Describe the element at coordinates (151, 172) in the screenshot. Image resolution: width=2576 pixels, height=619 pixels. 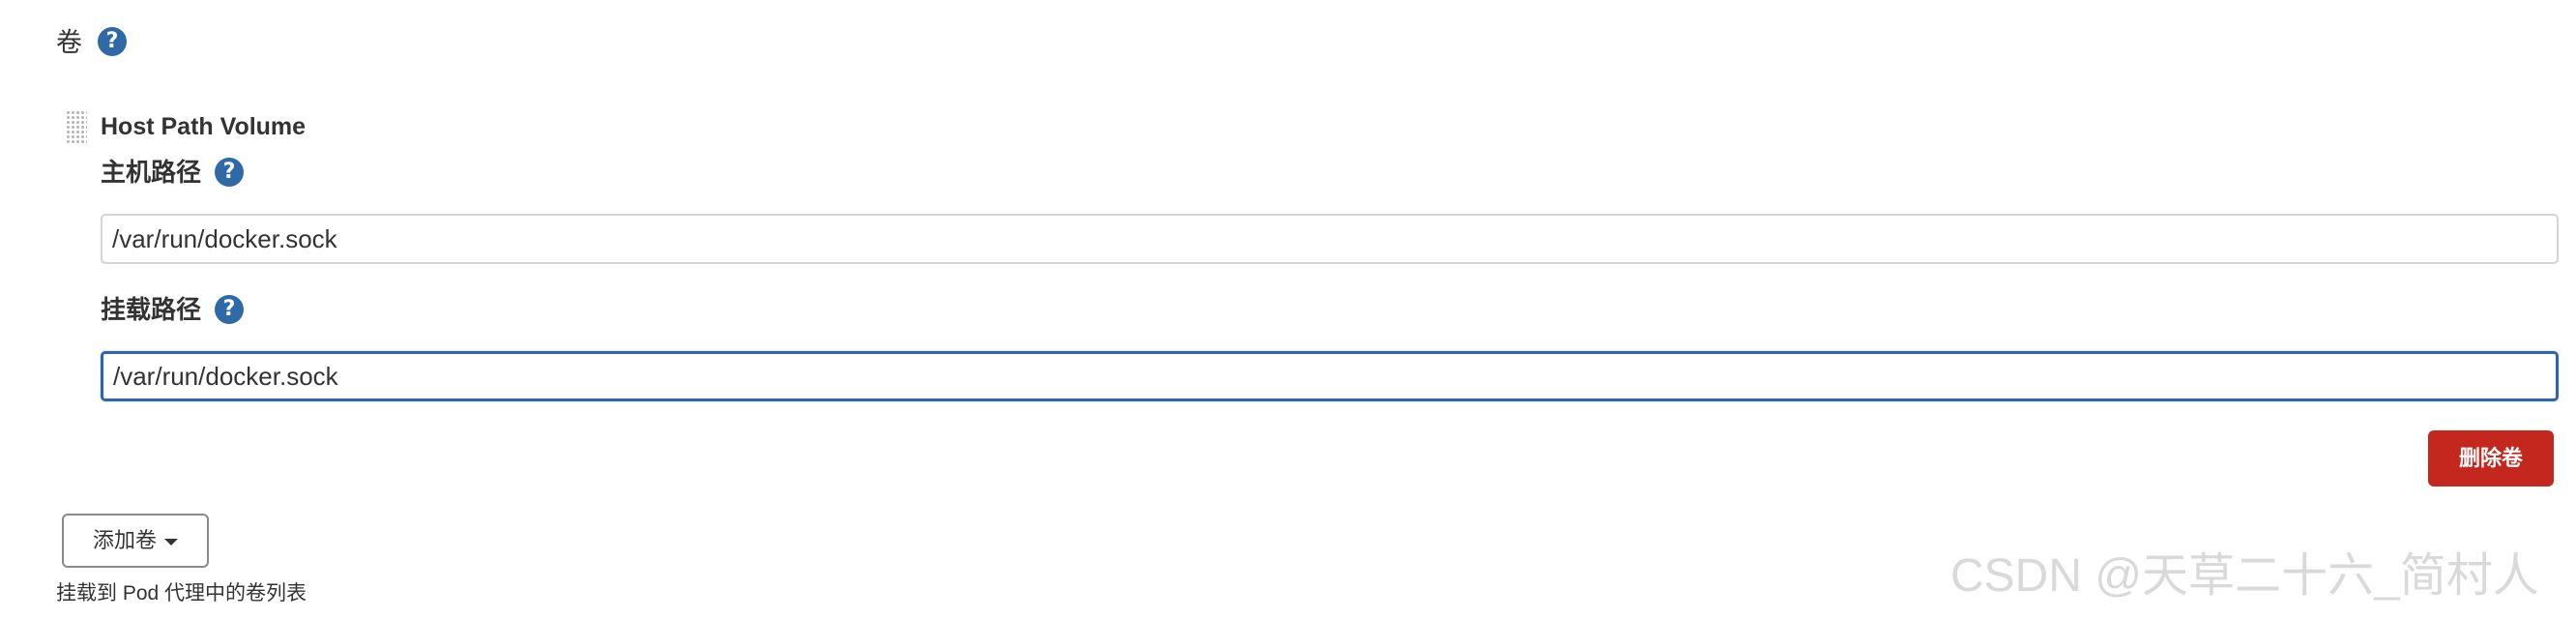
I see `host-path-label: 主机路径` at that location.